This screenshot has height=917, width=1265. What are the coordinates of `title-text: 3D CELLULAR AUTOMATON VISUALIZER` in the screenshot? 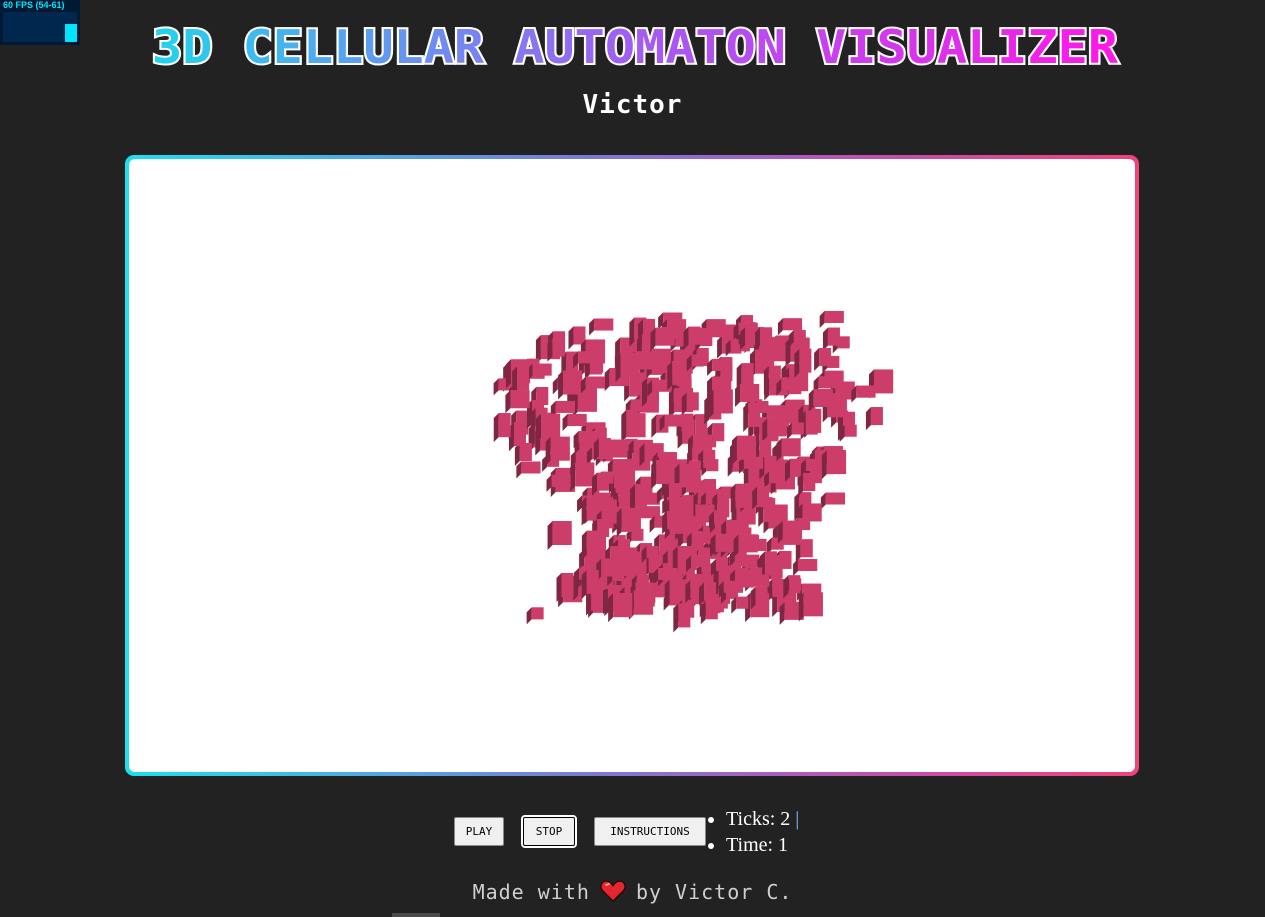 It's located at (635, 47).